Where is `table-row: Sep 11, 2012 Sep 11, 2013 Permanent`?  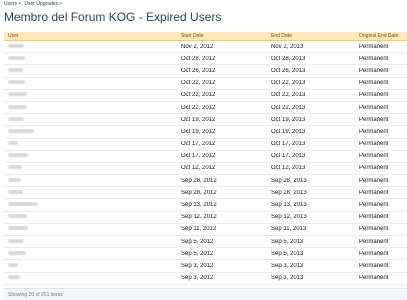 table-row: Sep 11, 2012 Sep 11, 2013 Permanent is located at coordinates (205, 230).